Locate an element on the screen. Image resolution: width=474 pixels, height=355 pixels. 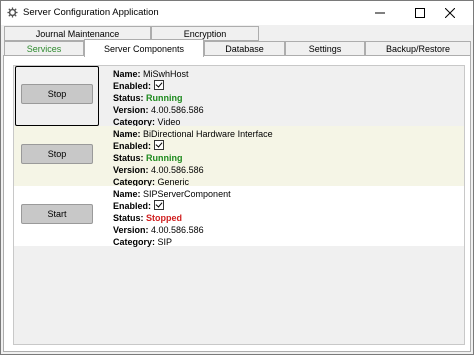
tab-backup-restore: Backup/Restore is located at coordinates (418, 48).